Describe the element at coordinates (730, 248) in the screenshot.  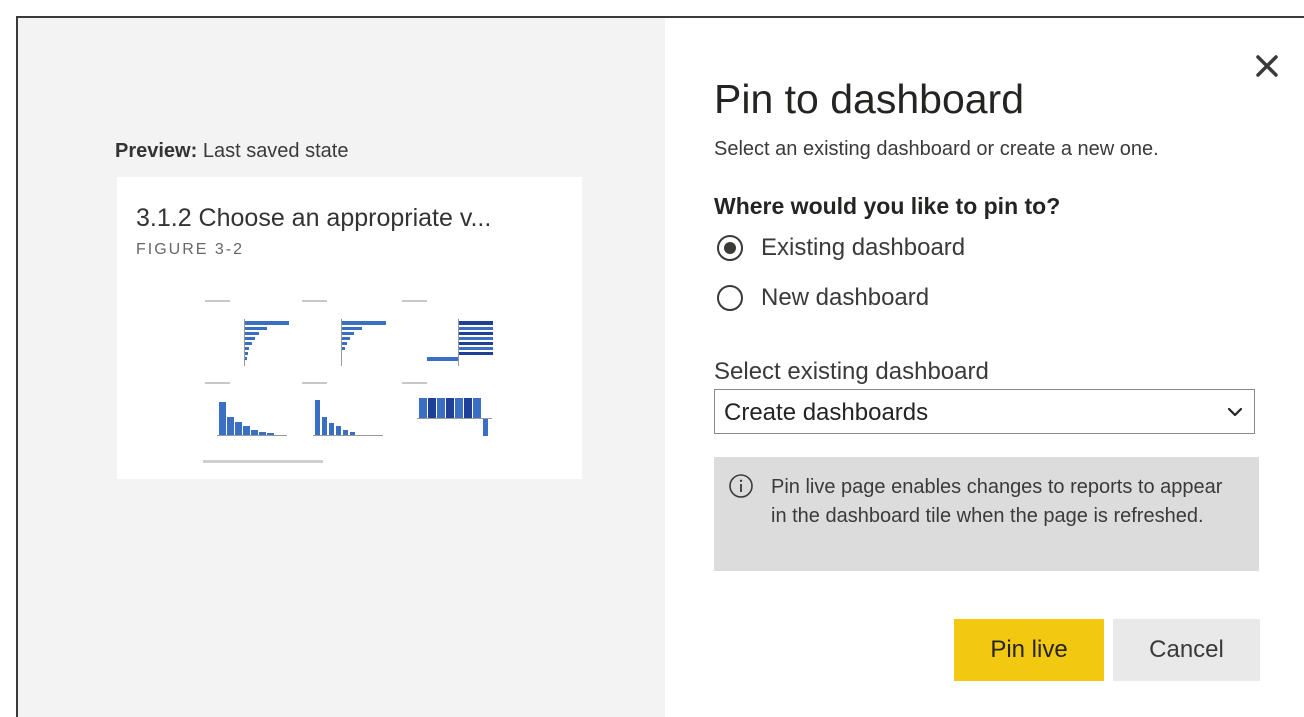
I see `radio-button-checked` at that location.